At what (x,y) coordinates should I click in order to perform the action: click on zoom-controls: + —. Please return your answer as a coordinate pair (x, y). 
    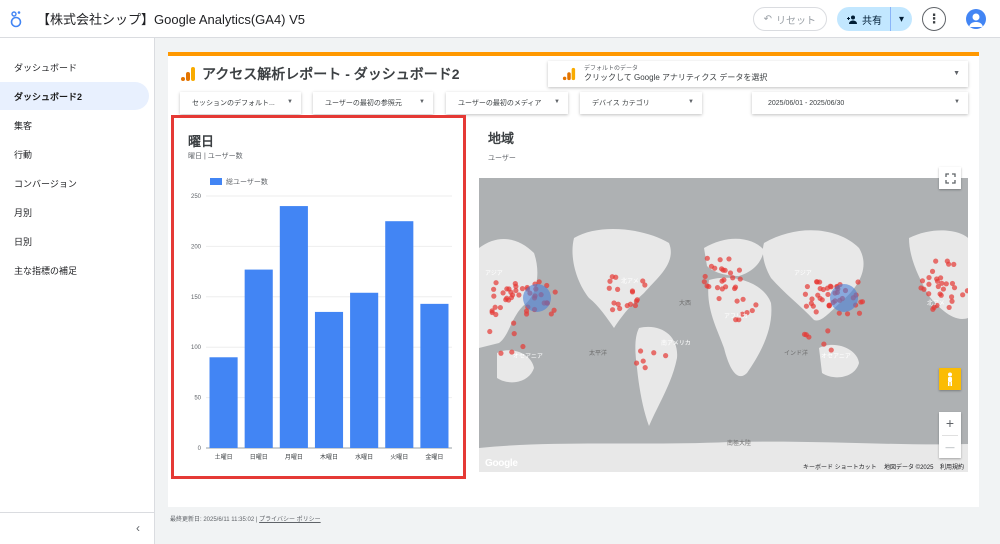
    Looking at the image, I should click on (950, 435).